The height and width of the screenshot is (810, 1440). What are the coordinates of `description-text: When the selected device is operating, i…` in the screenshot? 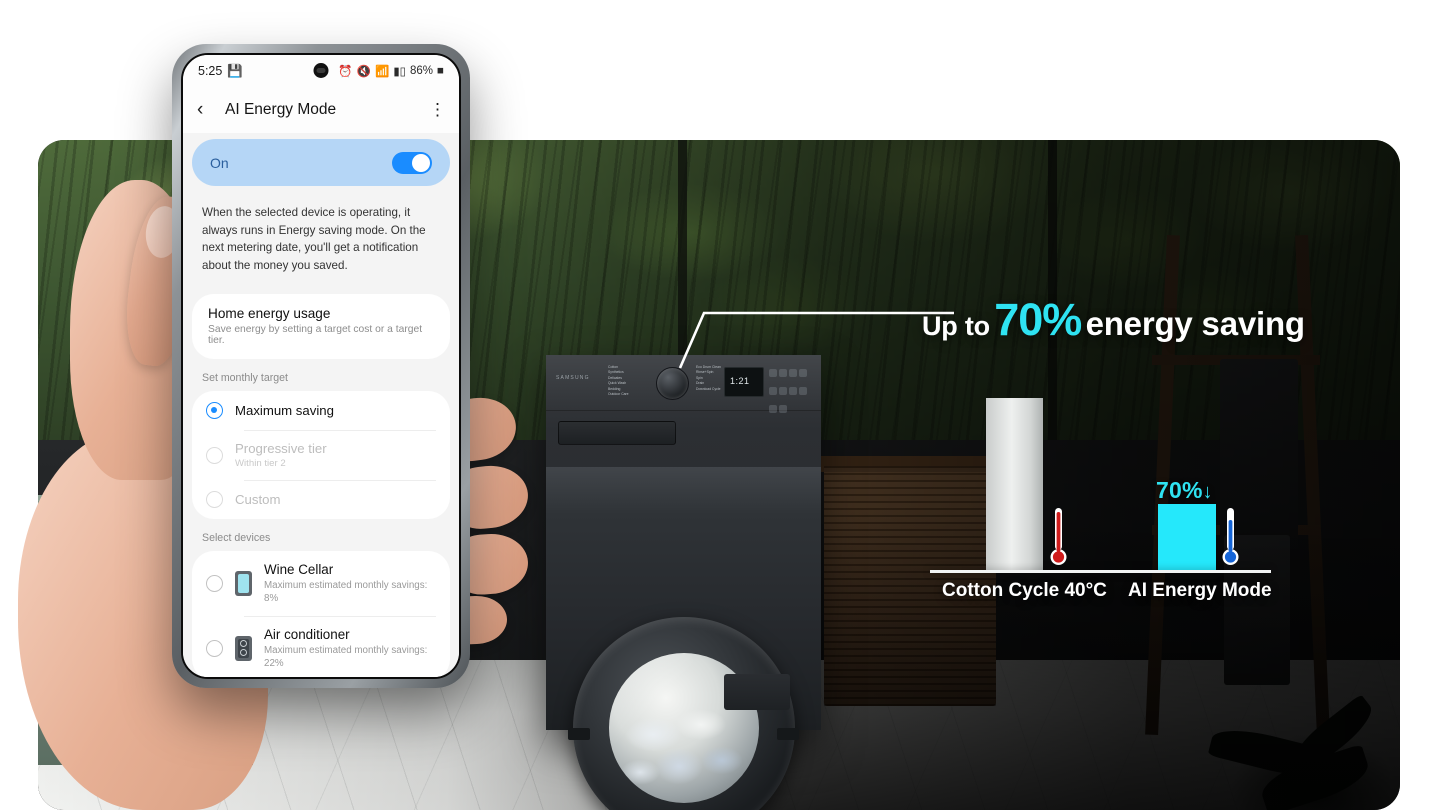 It's located at (314, 239).